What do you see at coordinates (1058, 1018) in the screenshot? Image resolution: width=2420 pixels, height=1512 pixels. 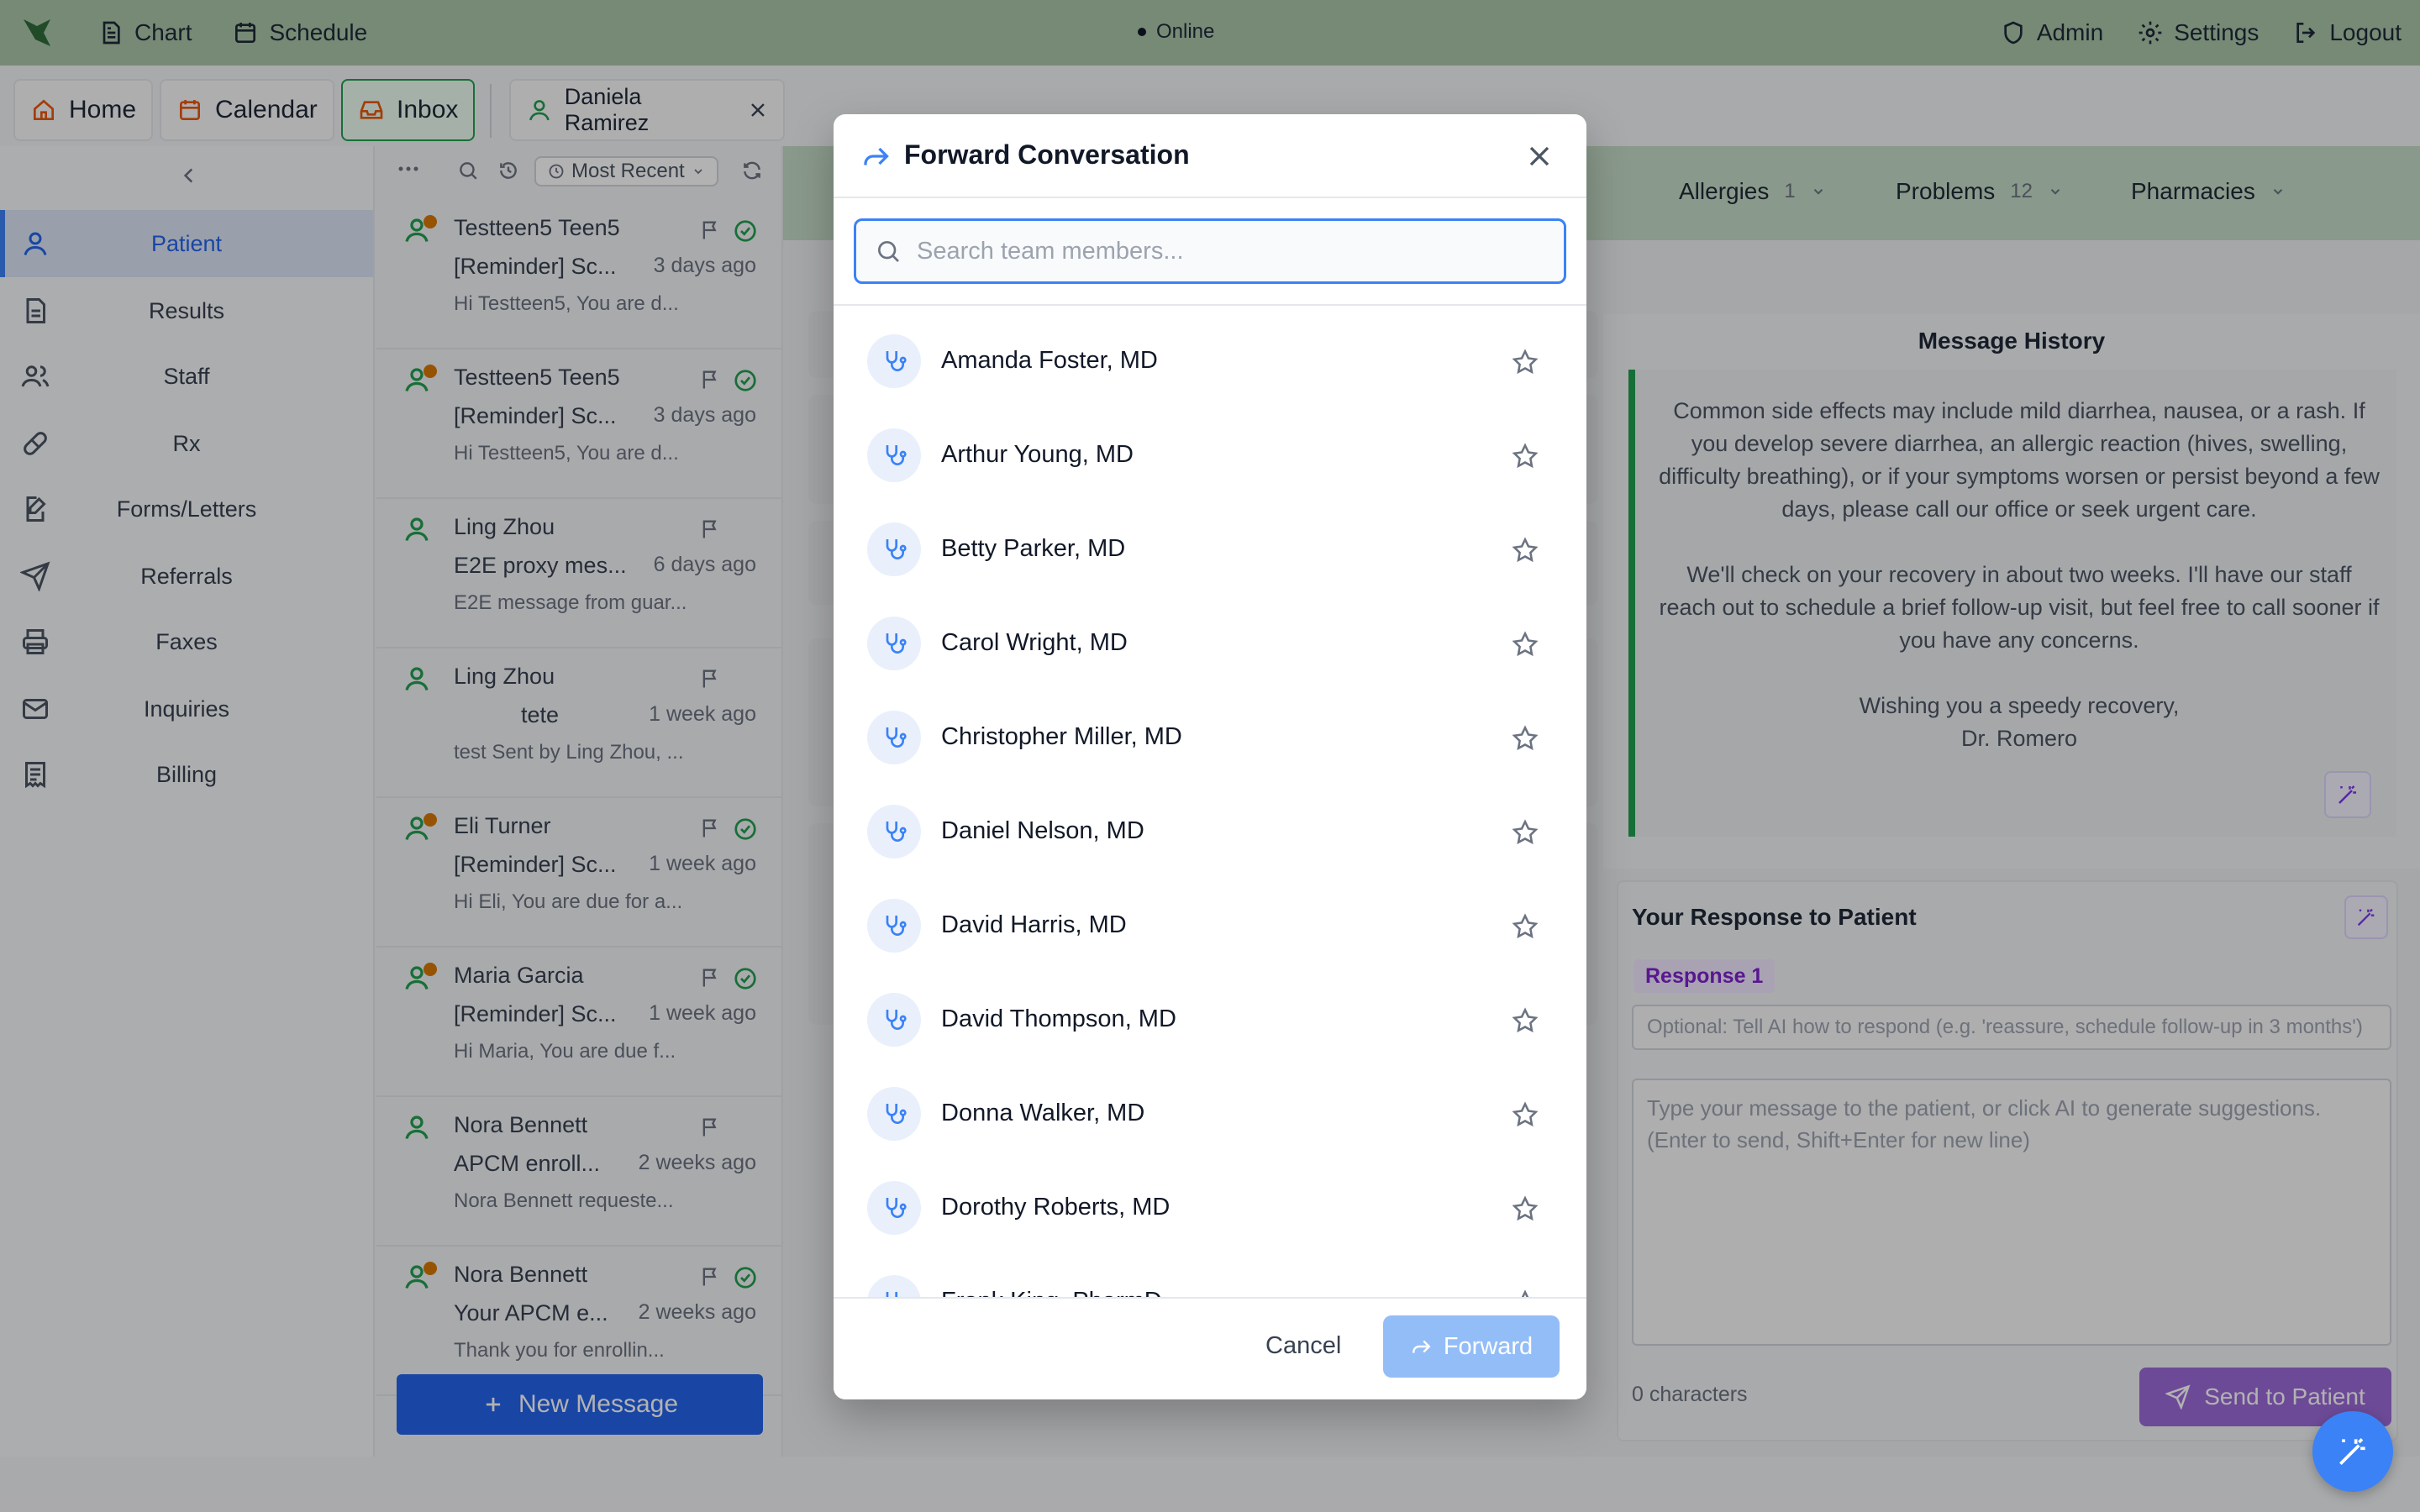 I see `team-member-name: David Thompson, MD` at bounding box center [1058, 1018].